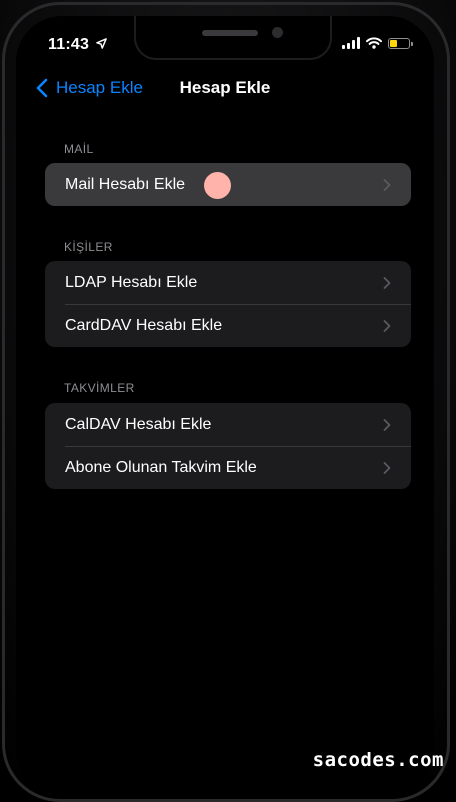  What do you see at coordinates (277, 32) in the screenshot?
I see `front-camera` at bounding box center [277, 32].